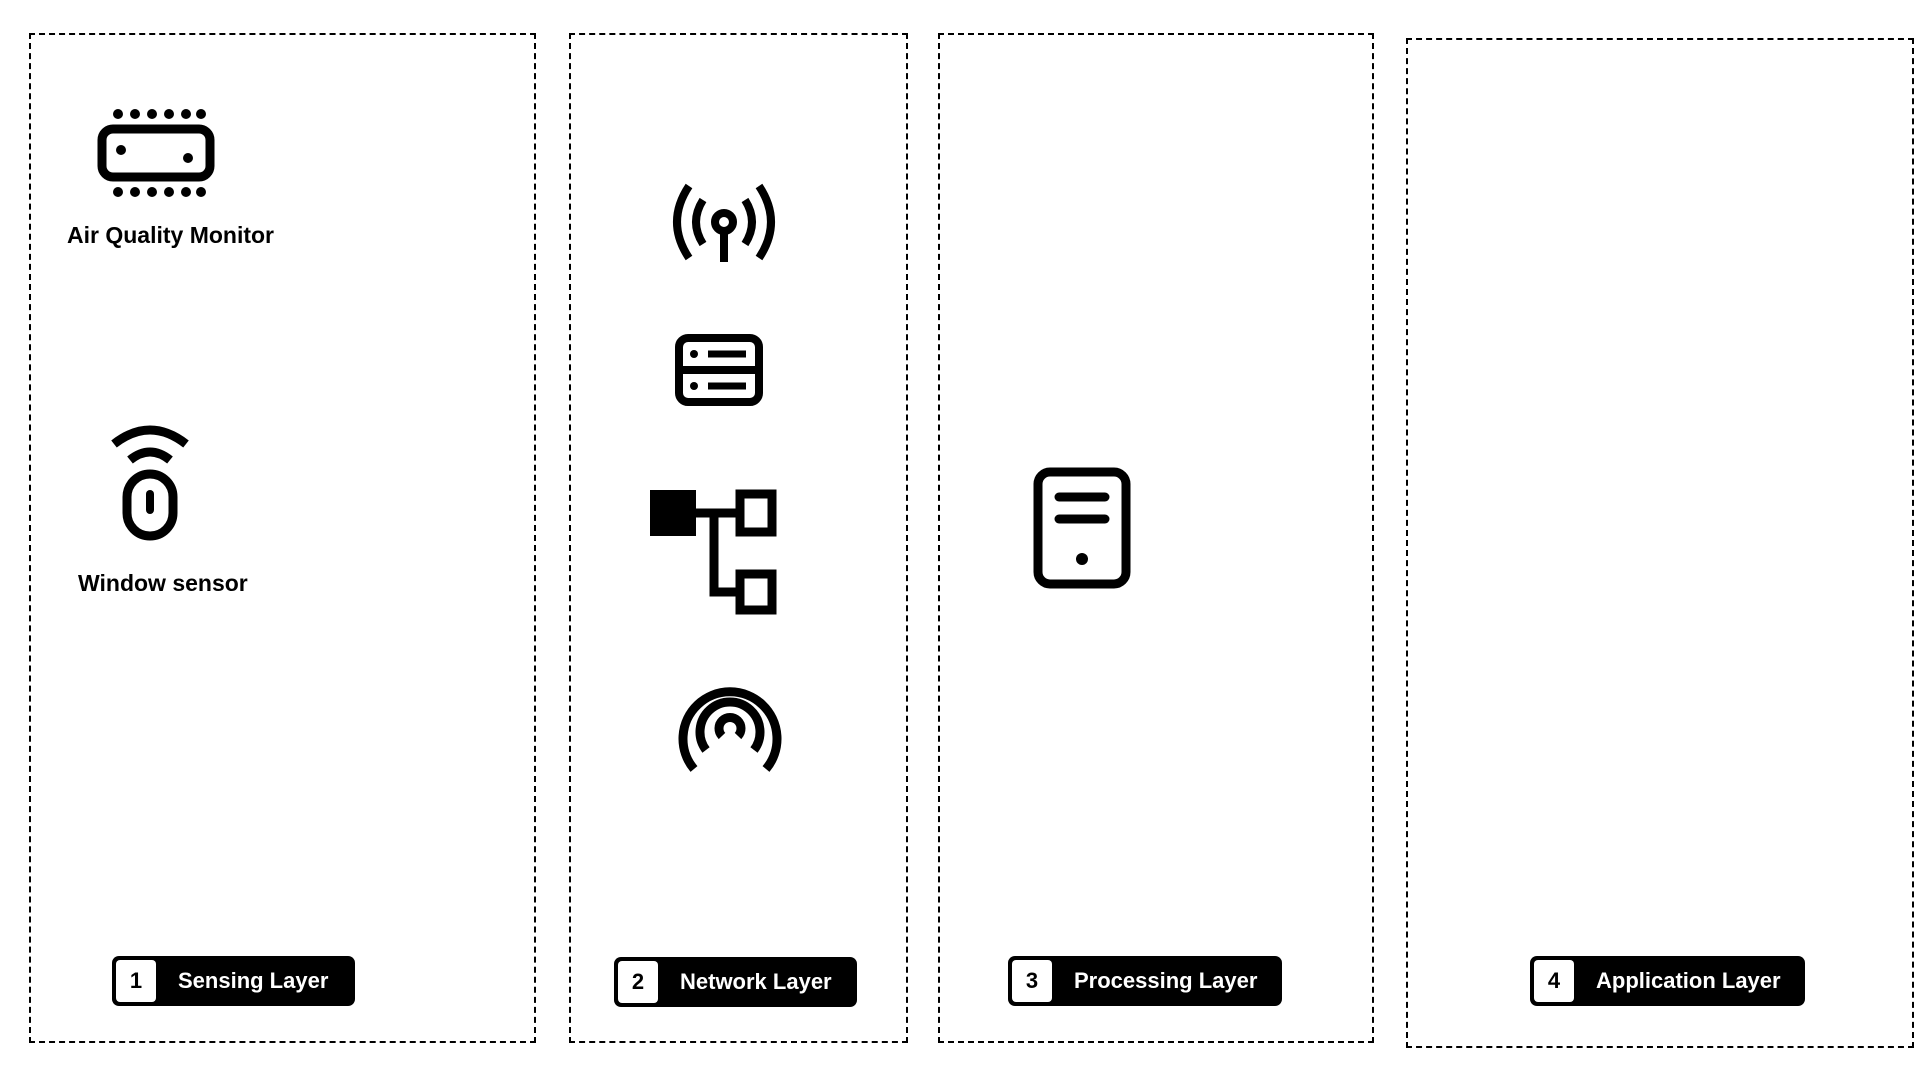 The height and width of the screenshot is (1080, 1920). Describe the element at coordinates (1688, 980) in the screenshot. I see `layer-title: Application Layer` at that location.